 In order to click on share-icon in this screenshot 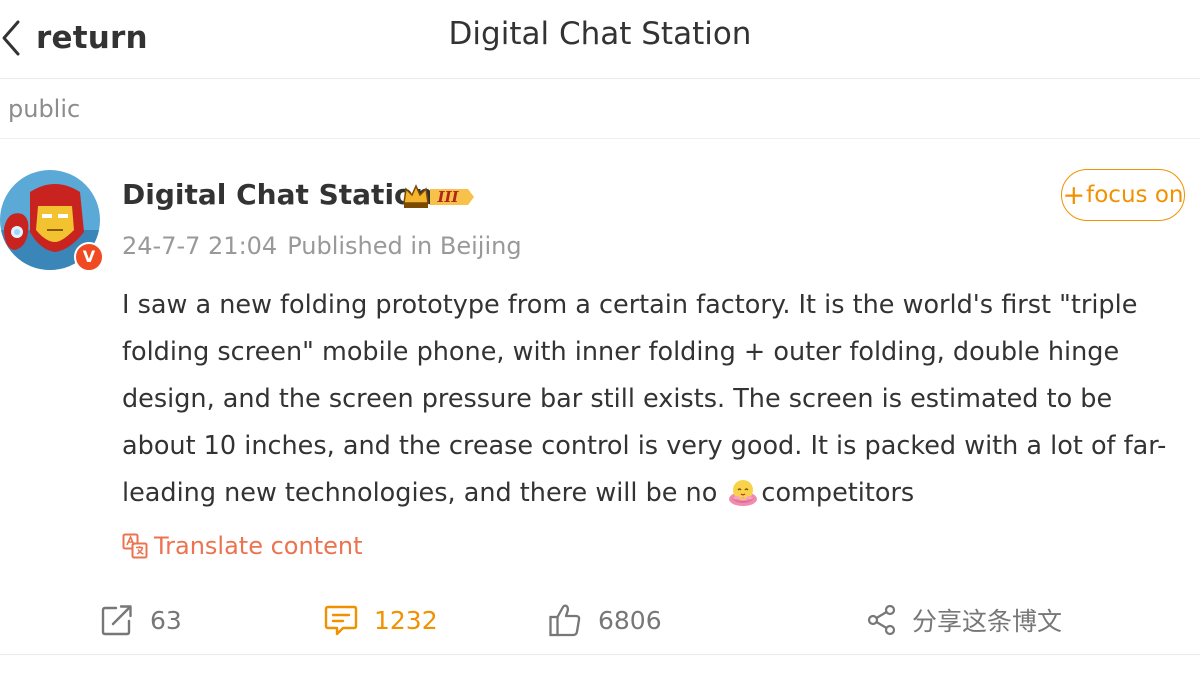, I will do `click(881, 620)`.